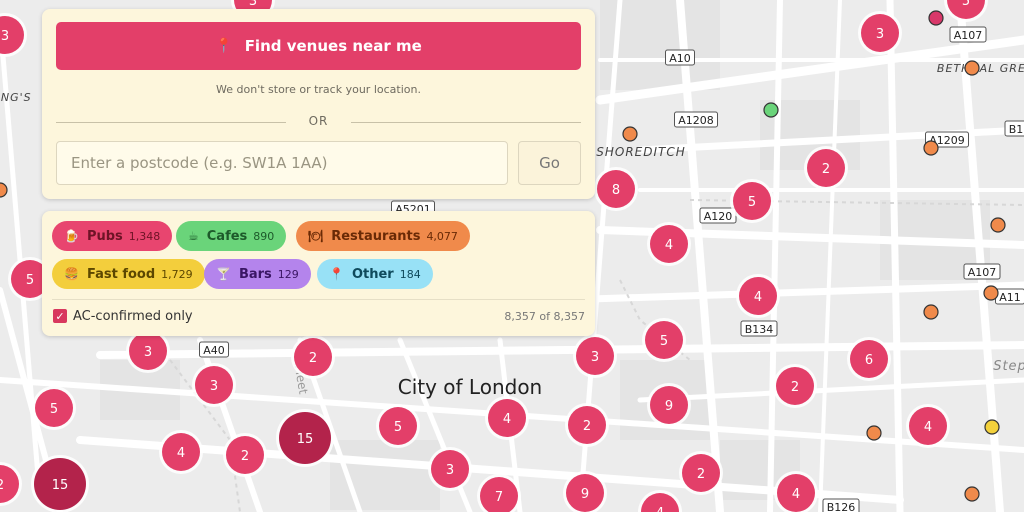 The height and width of the screenshot is (512, 1024). What do you see at coordinates (1016, 129) in the screenshot?
I see `svg-text: B1` at bounding box center [1016, 129].